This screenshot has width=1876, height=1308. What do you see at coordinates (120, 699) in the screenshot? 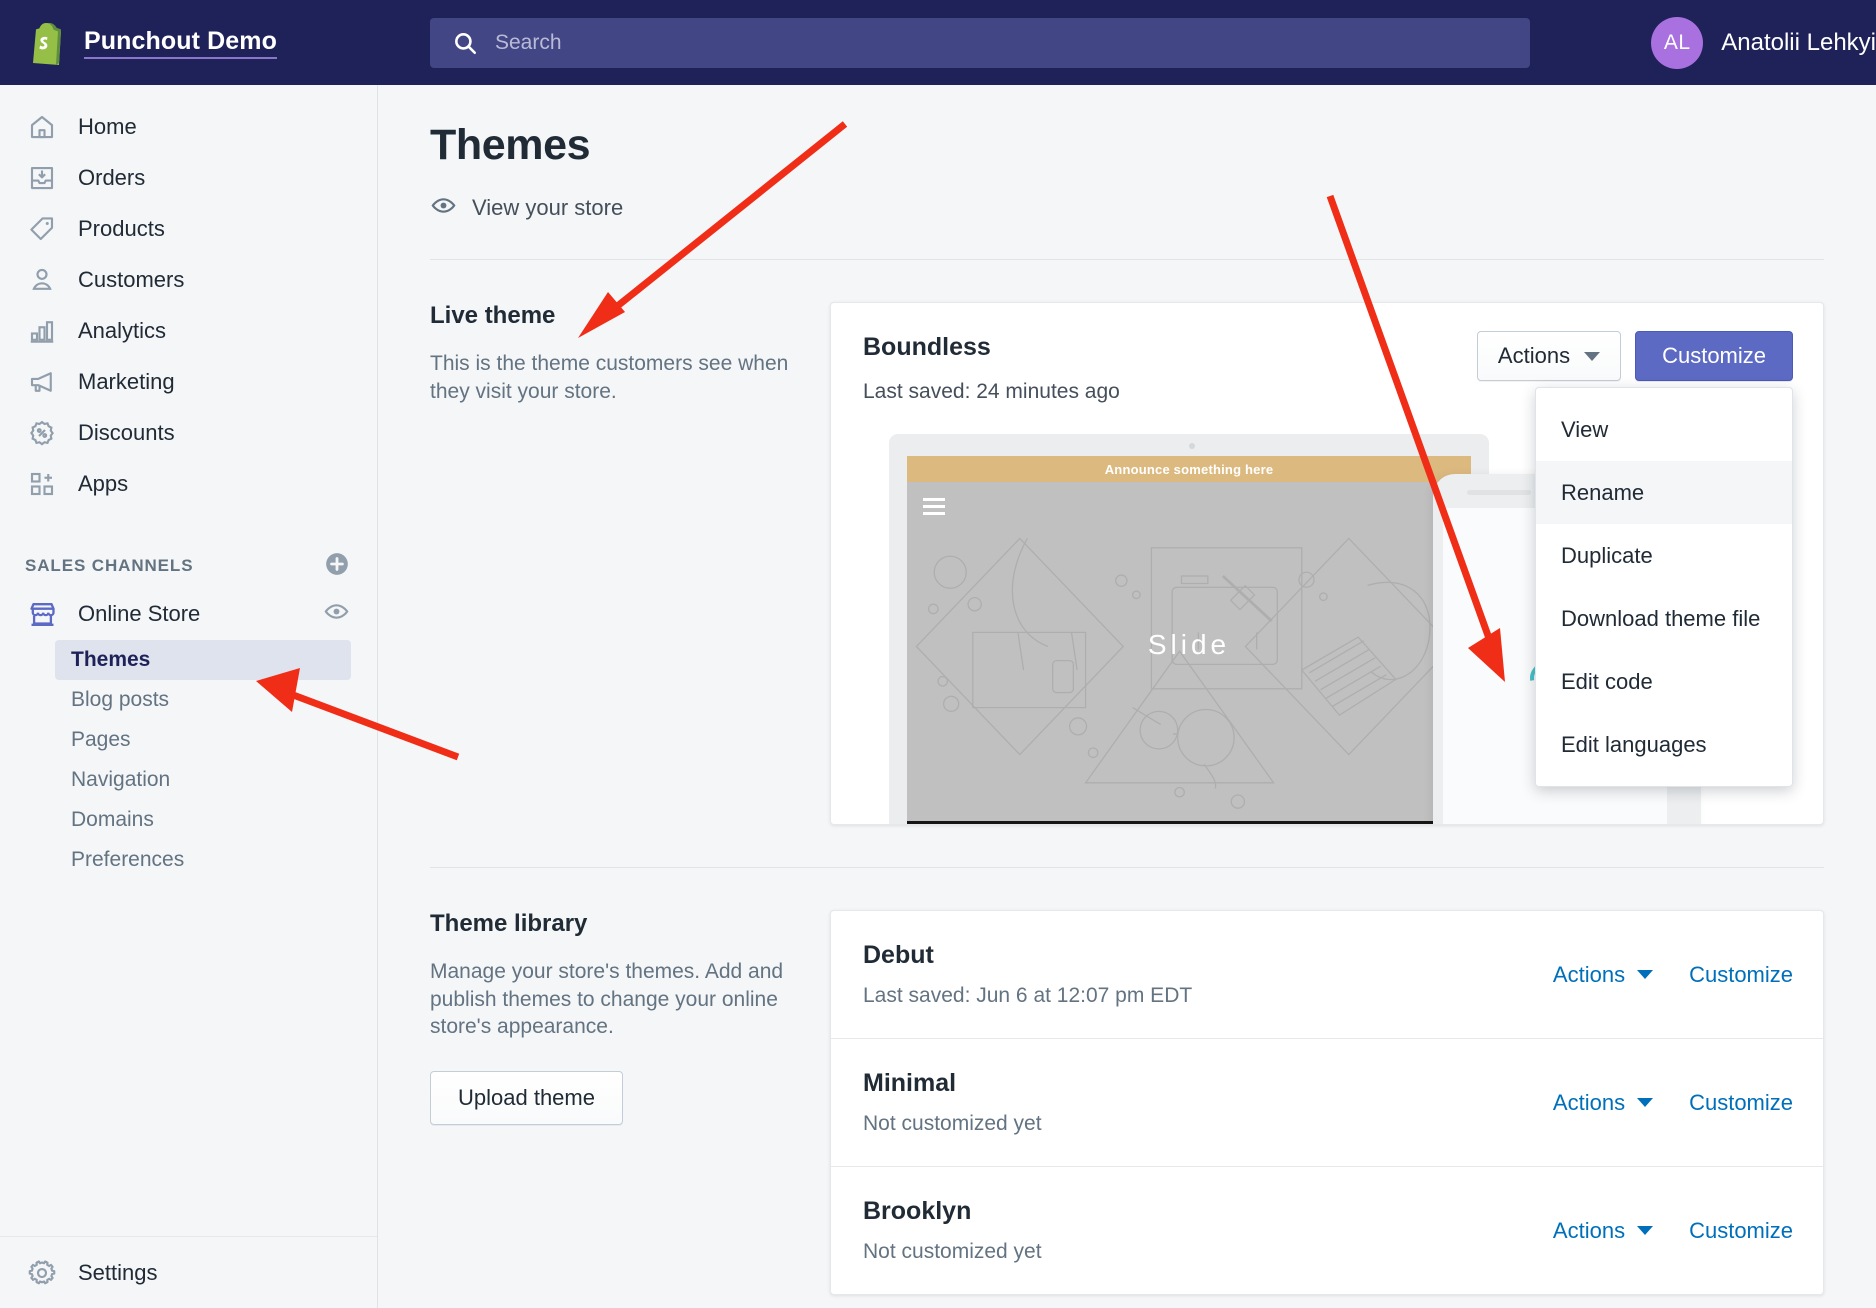
I see `sidebar-item-label: Blog posts` at bounding box center [120, 699].